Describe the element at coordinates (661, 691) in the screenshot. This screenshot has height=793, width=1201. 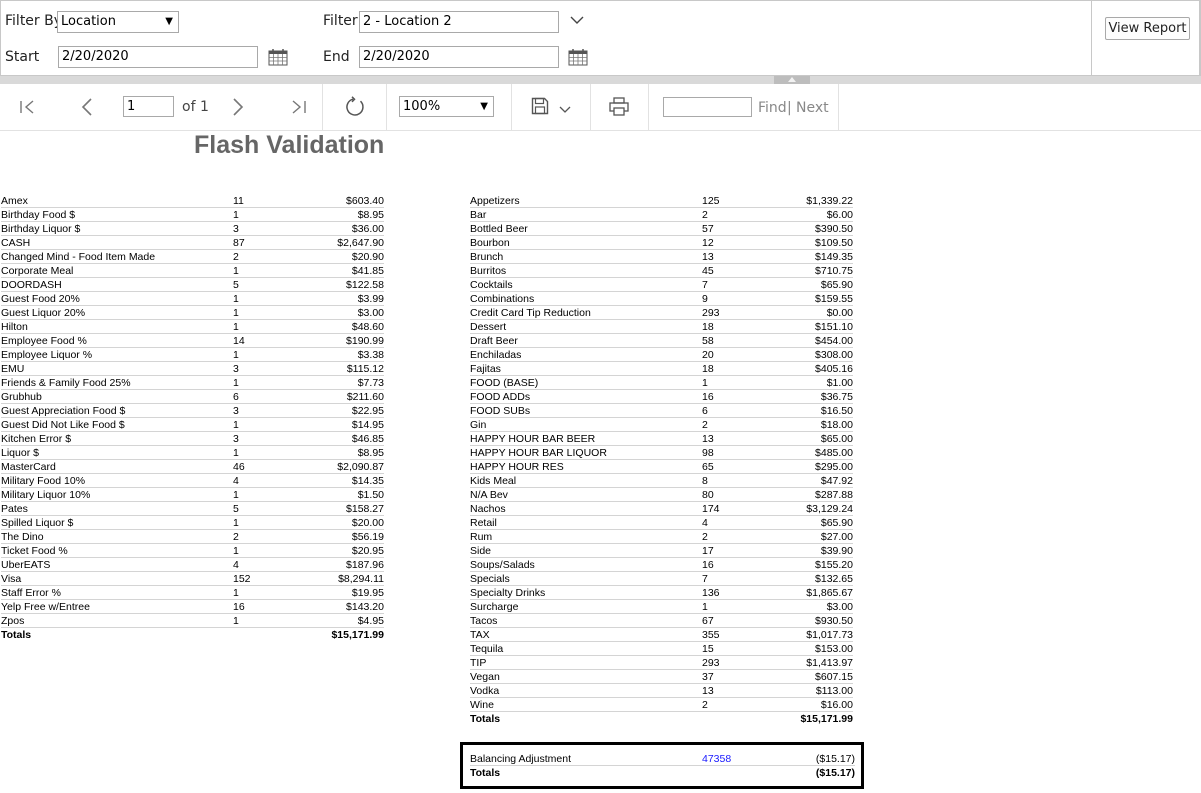
I see `table-row: Vodka 13 $113.00` at that location.